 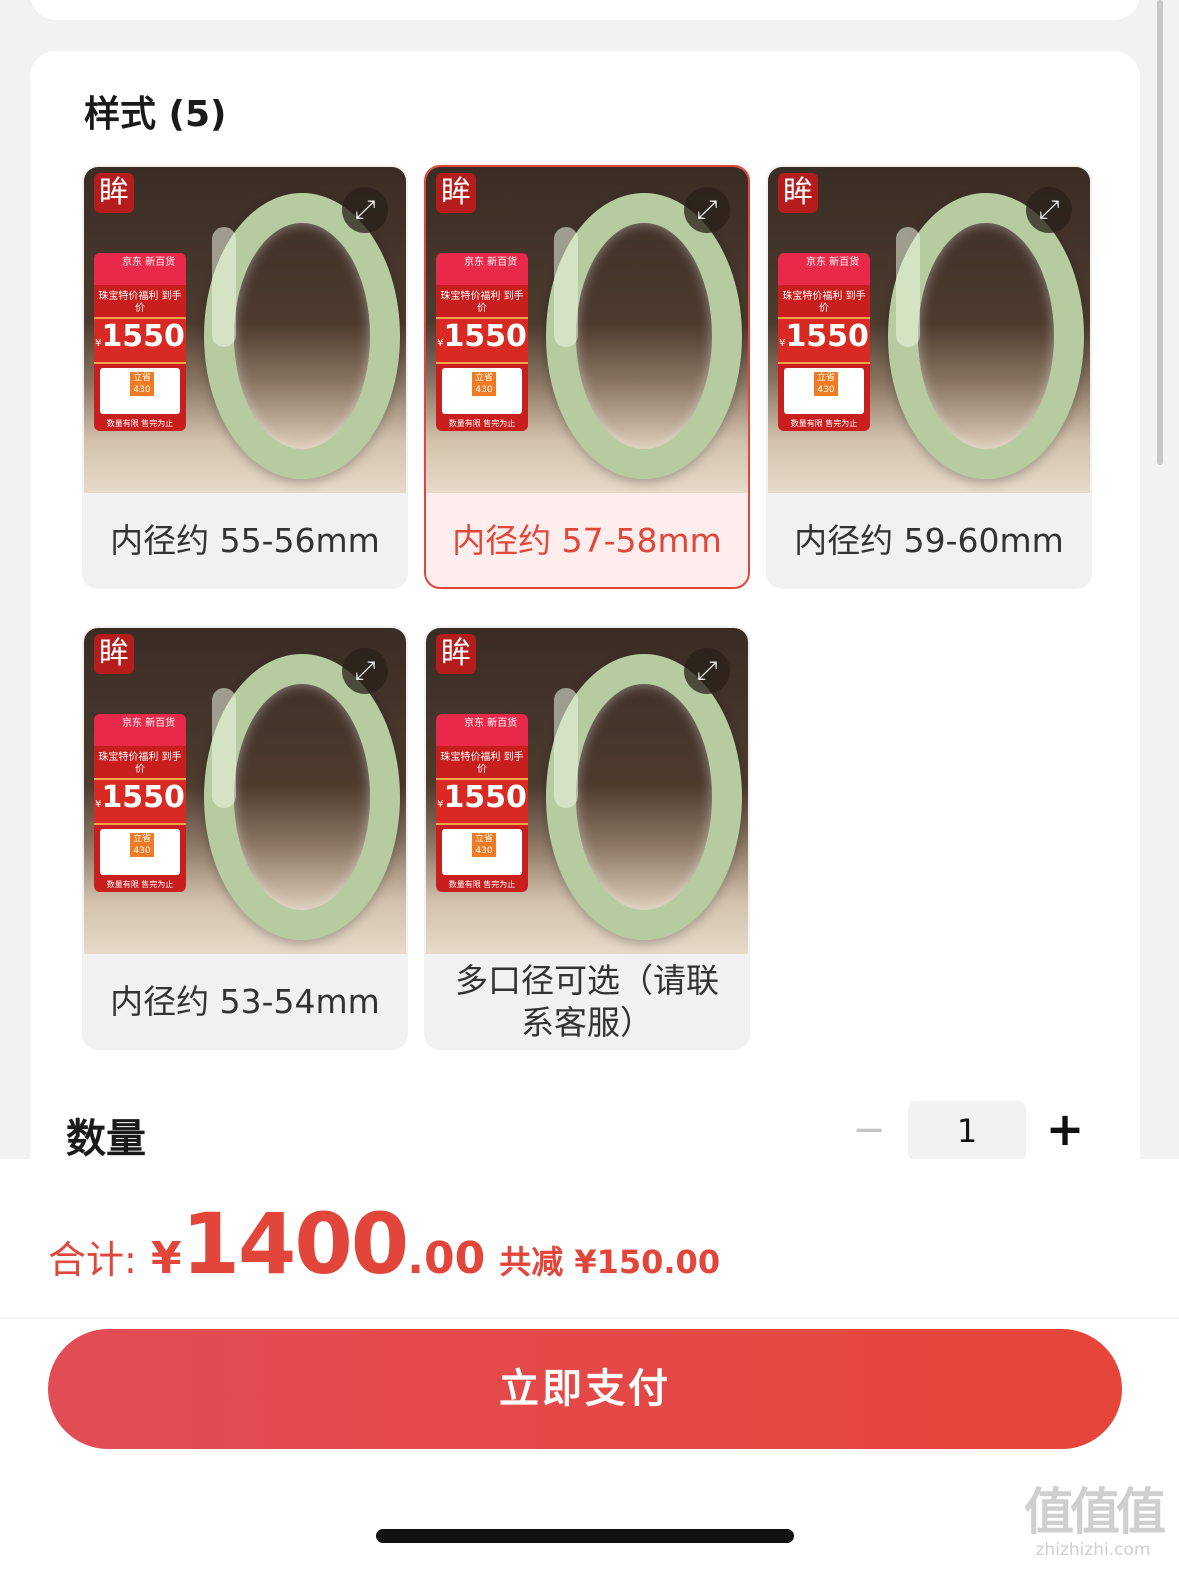 I want to click on divider, so click(x=589, y=1318).